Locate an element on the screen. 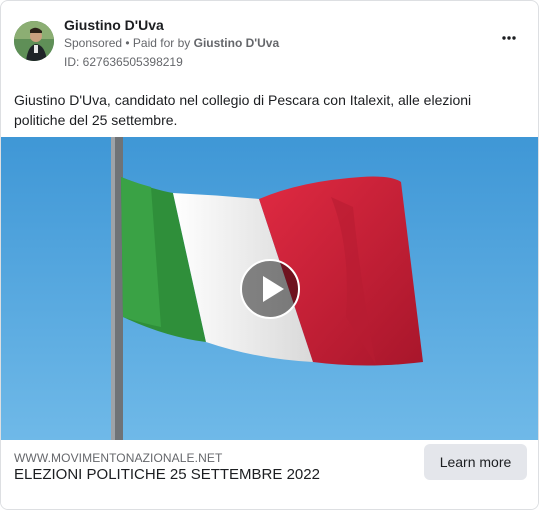 The width and height of the screenshot is (539, 516). advertiser-avatar is located at coordinates (34, 41).